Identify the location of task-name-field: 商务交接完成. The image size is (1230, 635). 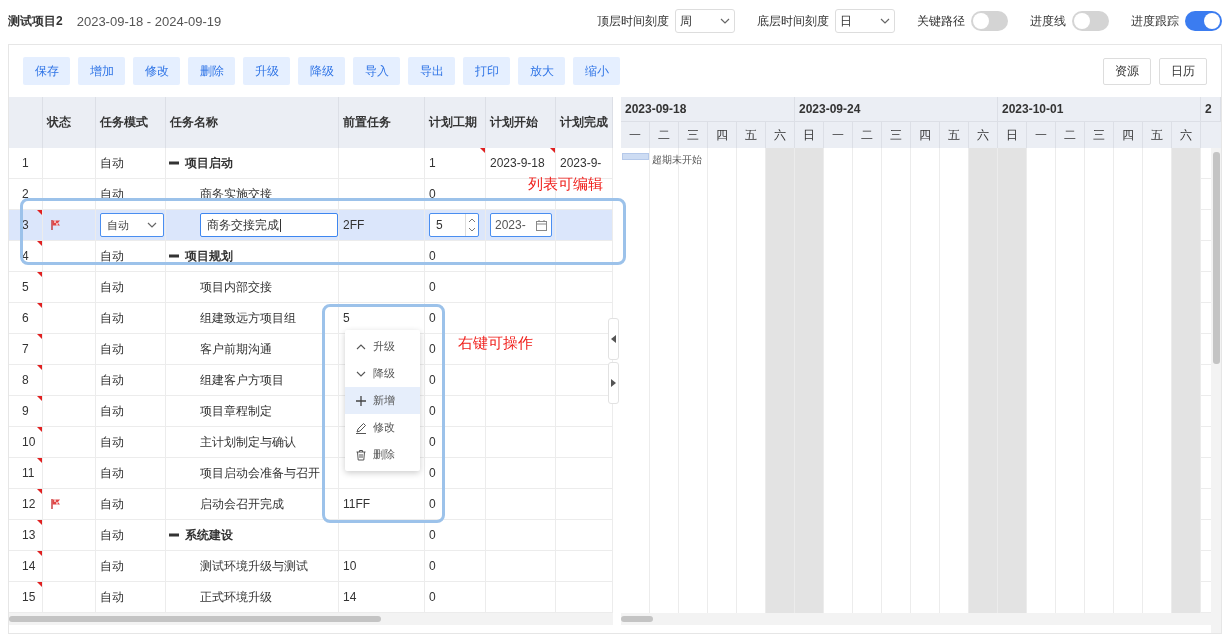
(269, 225).